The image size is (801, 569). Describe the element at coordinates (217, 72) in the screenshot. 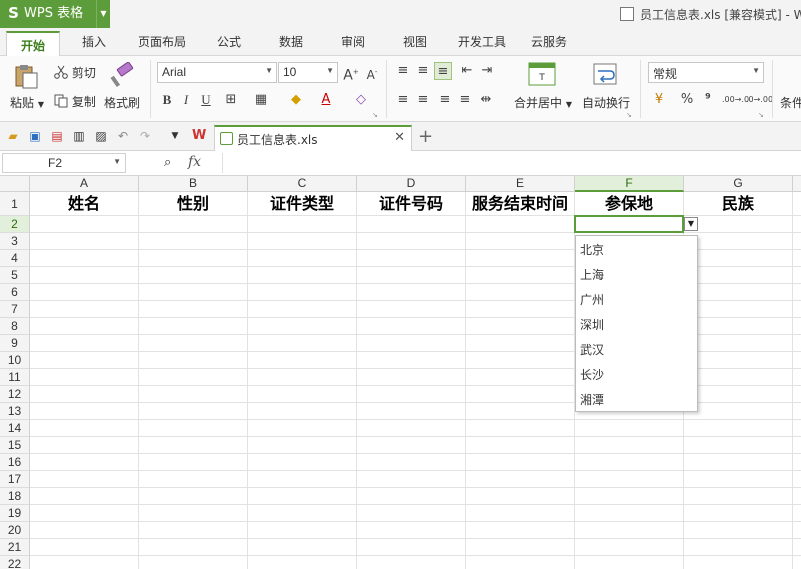

I see `font-name-select: Arial ▼` at that location.